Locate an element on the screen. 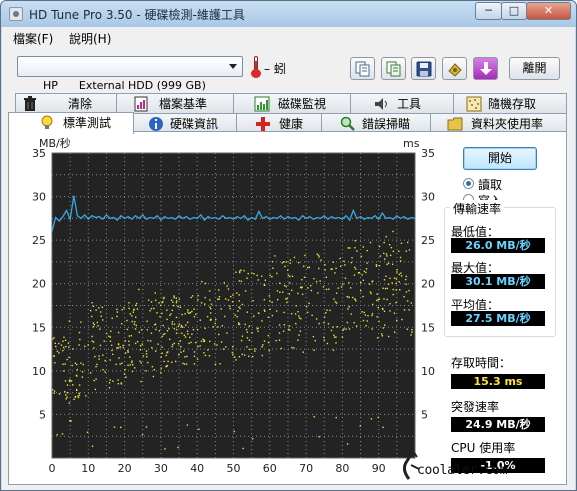 This screenshot has width=577, height=491. read-radio: 讀取 is located at coordinates (508, 184).